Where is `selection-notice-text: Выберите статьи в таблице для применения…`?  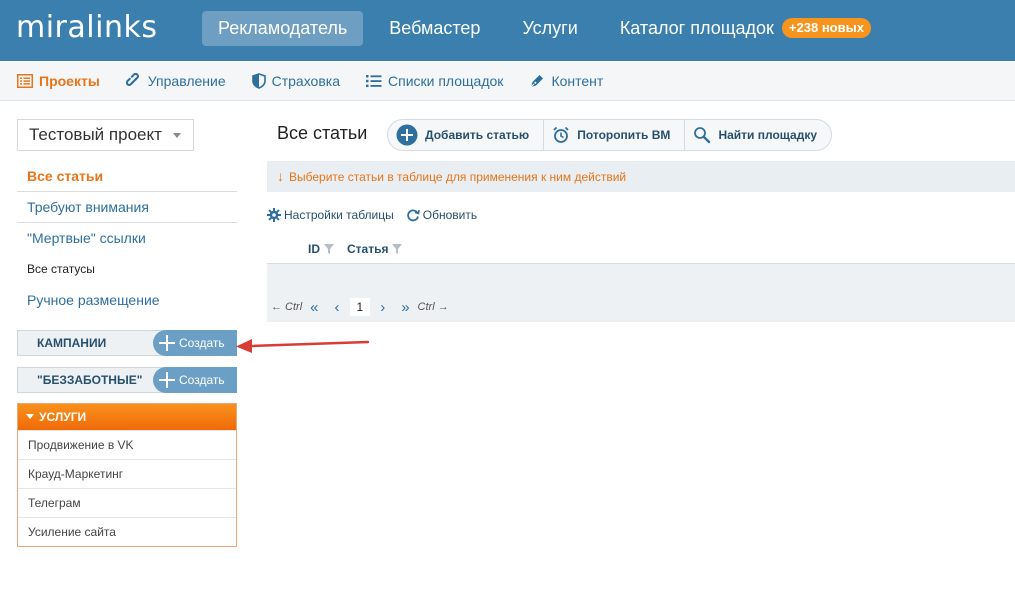 selection-notice-text: Выберите статьи в таблице для применения… is located at coordinates (458, 177).